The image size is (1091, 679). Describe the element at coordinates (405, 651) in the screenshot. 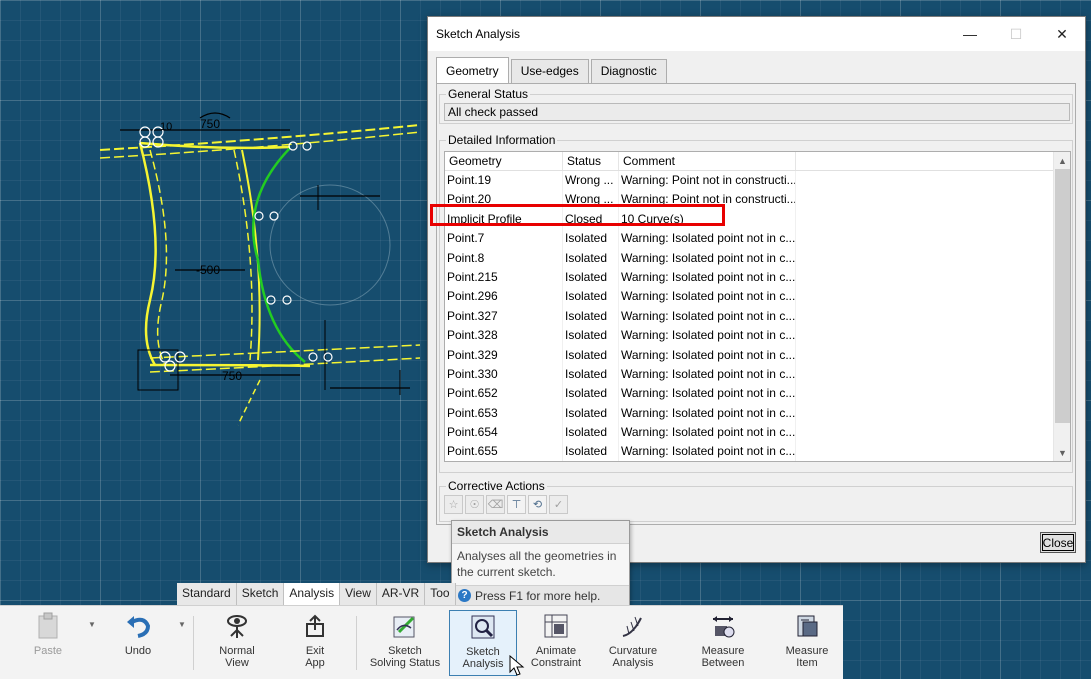

I see `sketch-solving-status-label-1: Sketch` at that location.